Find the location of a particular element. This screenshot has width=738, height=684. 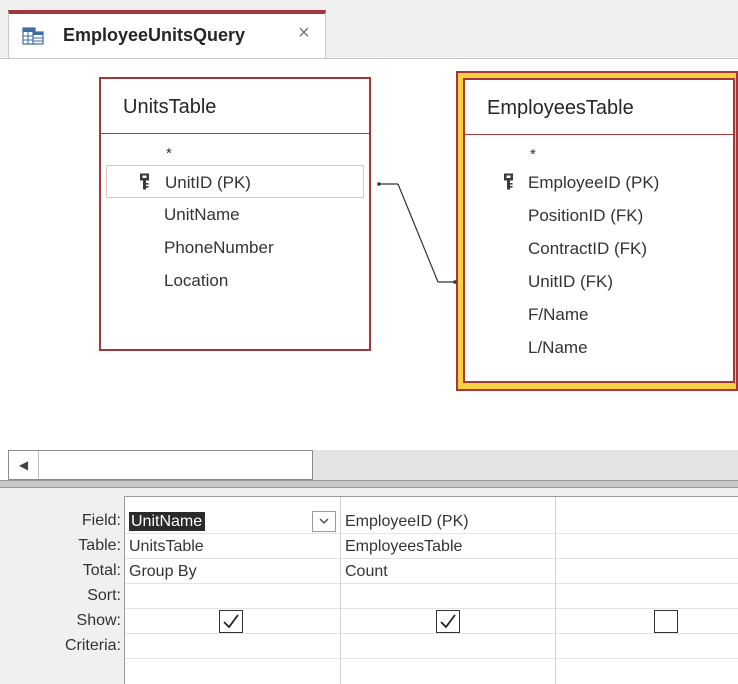

total-cell: Count is located at coordinates (448, 571).